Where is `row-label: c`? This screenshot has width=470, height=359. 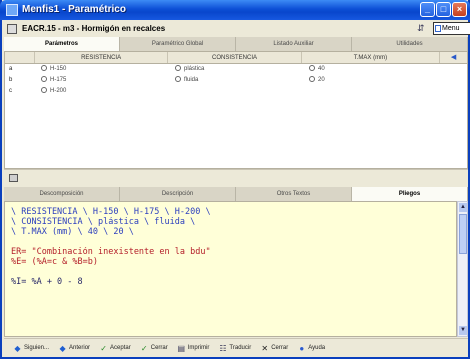
row-label: c is located at coordinates (10, 91).